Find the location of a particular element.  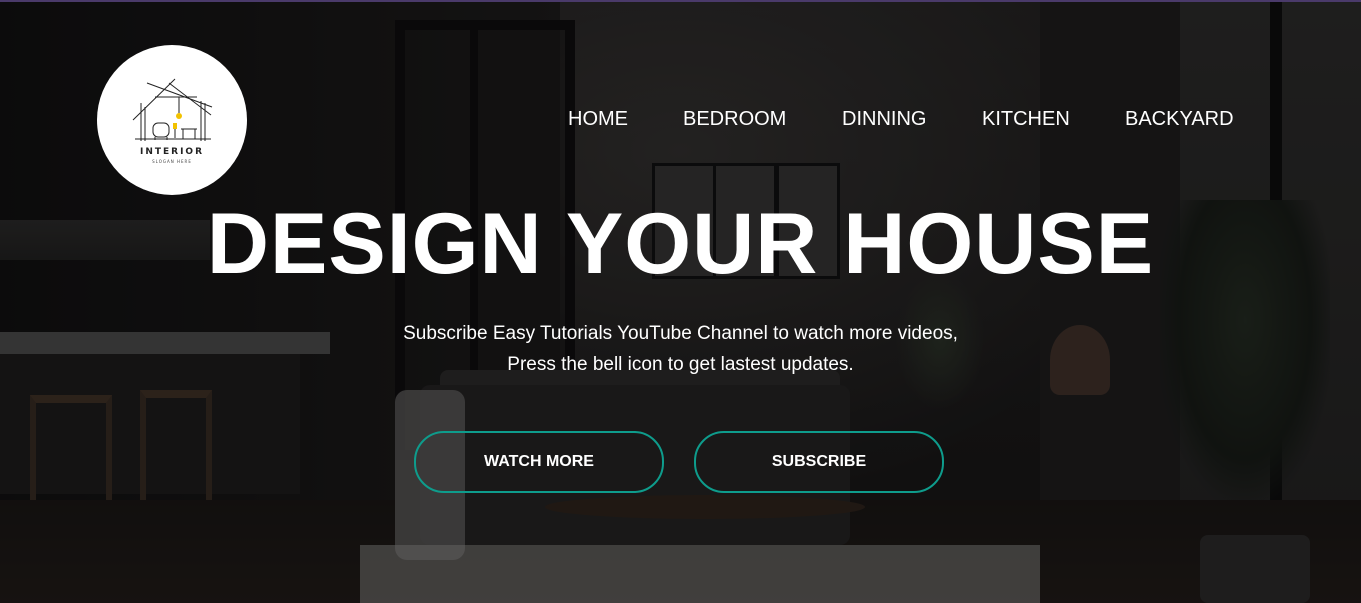

watch-more-button: WATCH MORE is located at coordinates (539, 462).